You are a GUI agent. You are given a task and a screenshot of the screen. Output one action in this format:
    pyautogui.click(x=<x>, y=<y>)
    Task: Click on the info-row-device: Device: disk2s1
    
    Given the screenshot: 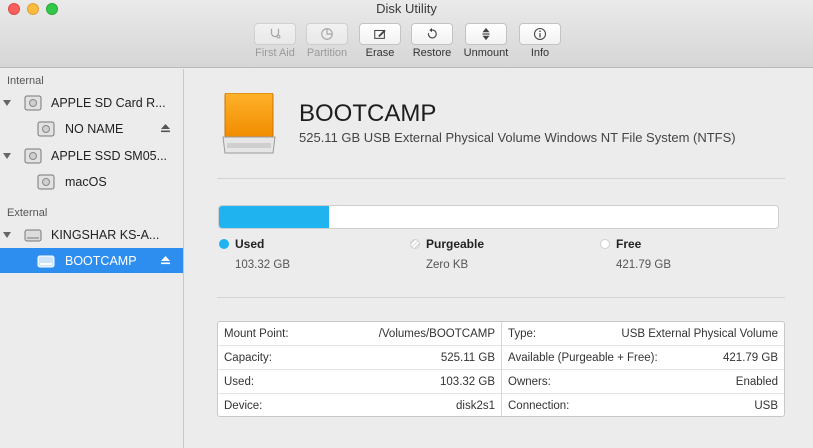 What is the action you would take?
    pyautogui.click(x=359, y=406)
    